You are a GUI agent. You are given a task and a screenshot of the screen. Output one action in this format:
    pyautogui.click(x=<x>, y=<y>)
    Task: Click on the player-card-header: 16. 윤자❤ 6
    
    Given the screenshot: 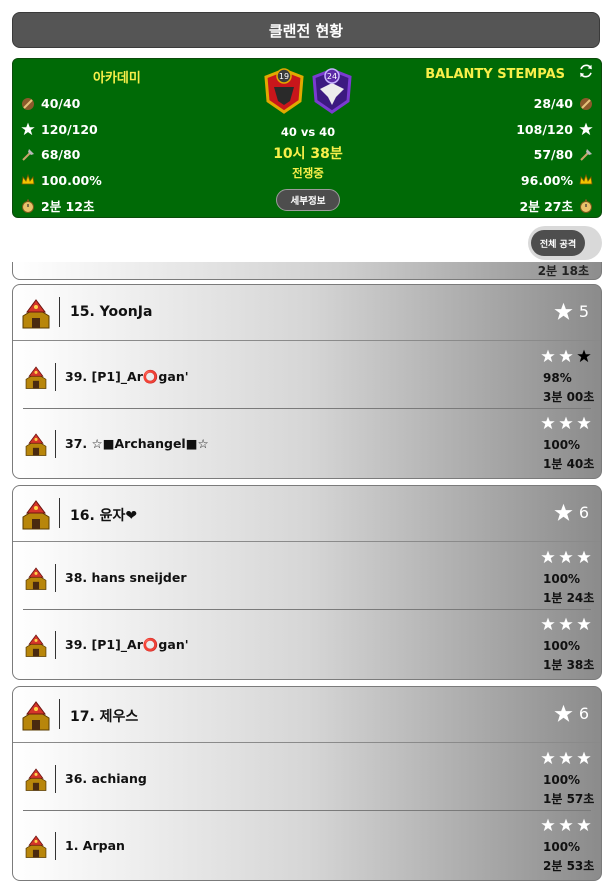 What is the action you would take?
    pyautogui.click(x=307, y=514)
    